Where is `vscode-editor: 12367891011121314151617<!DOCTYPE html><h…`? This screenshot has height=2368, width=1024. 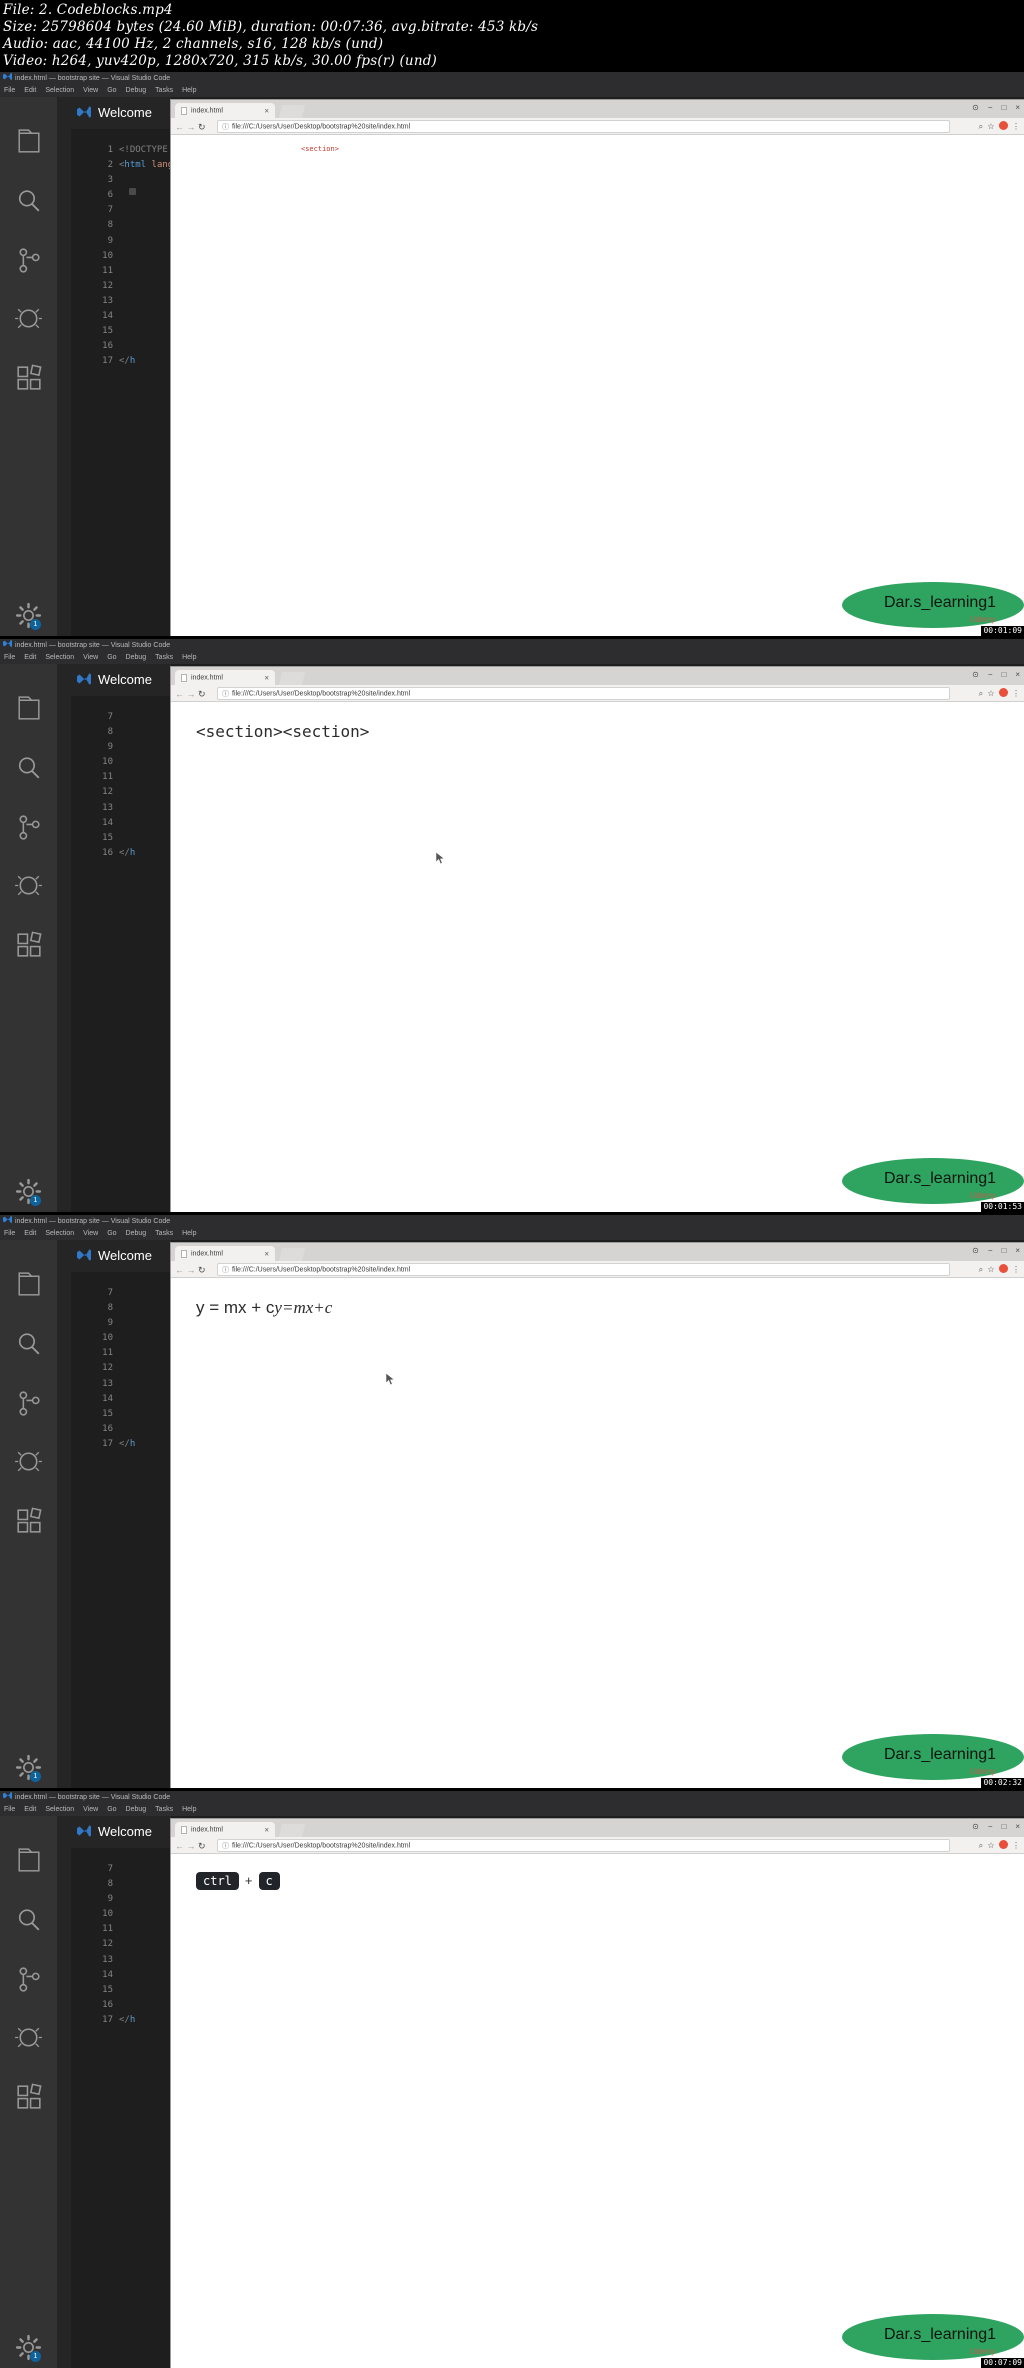
vscode-editor: 12367891011121314151617<!DOCTYPE html><h… is located at coordinates (121, 382).